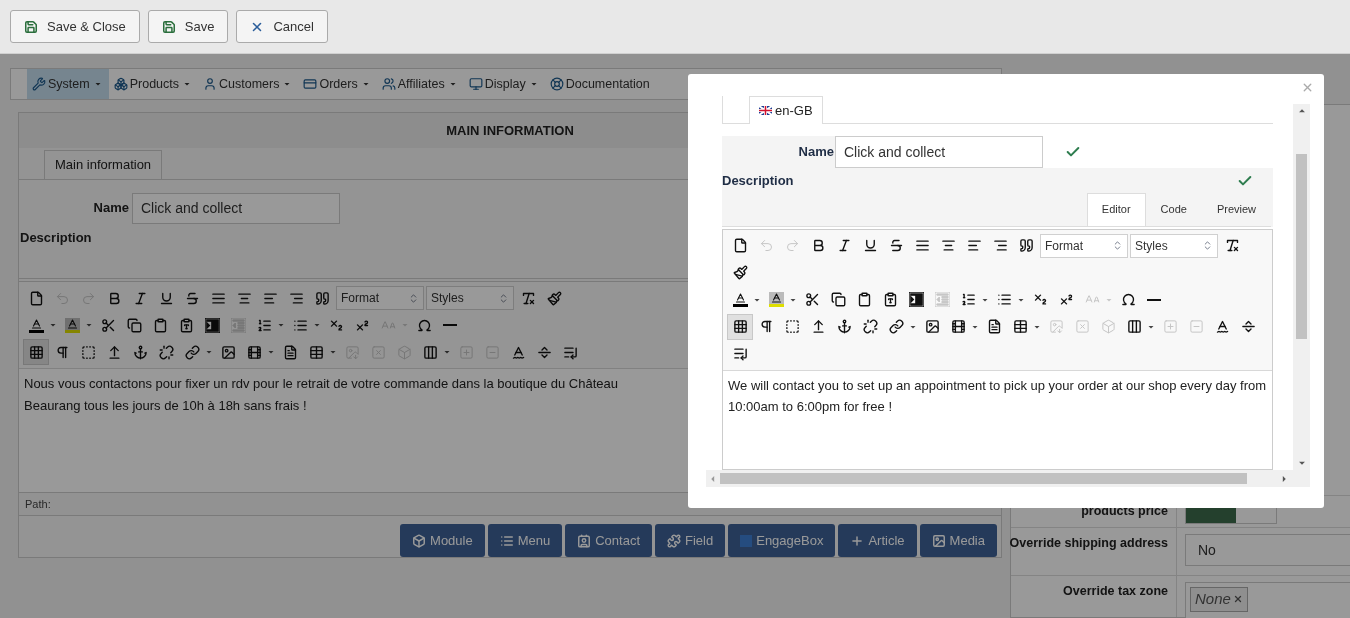 Image resolution: width=1350 pixels, height=618 pixels. I want to click on path-label: Path:, so click(38, 504).